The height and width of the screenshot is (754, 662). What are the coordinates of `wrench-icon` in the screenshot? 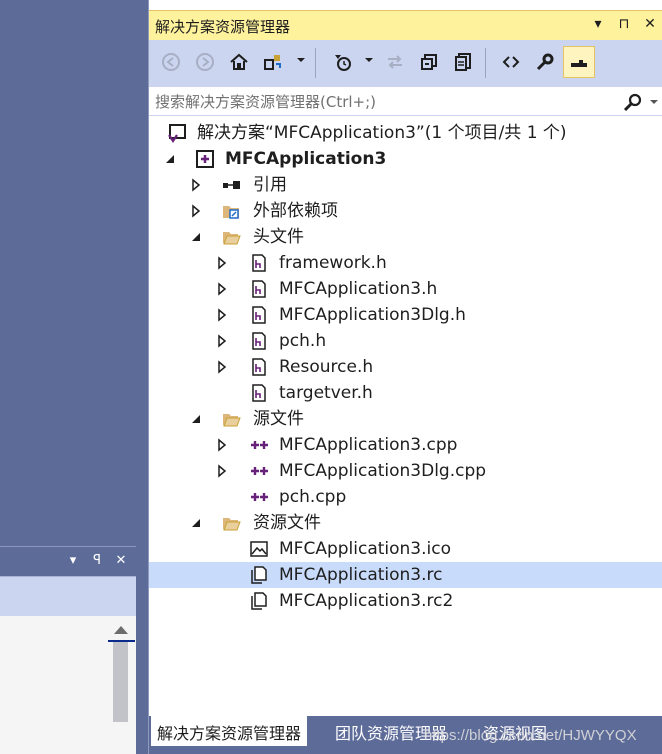 It's located at (545, 62).